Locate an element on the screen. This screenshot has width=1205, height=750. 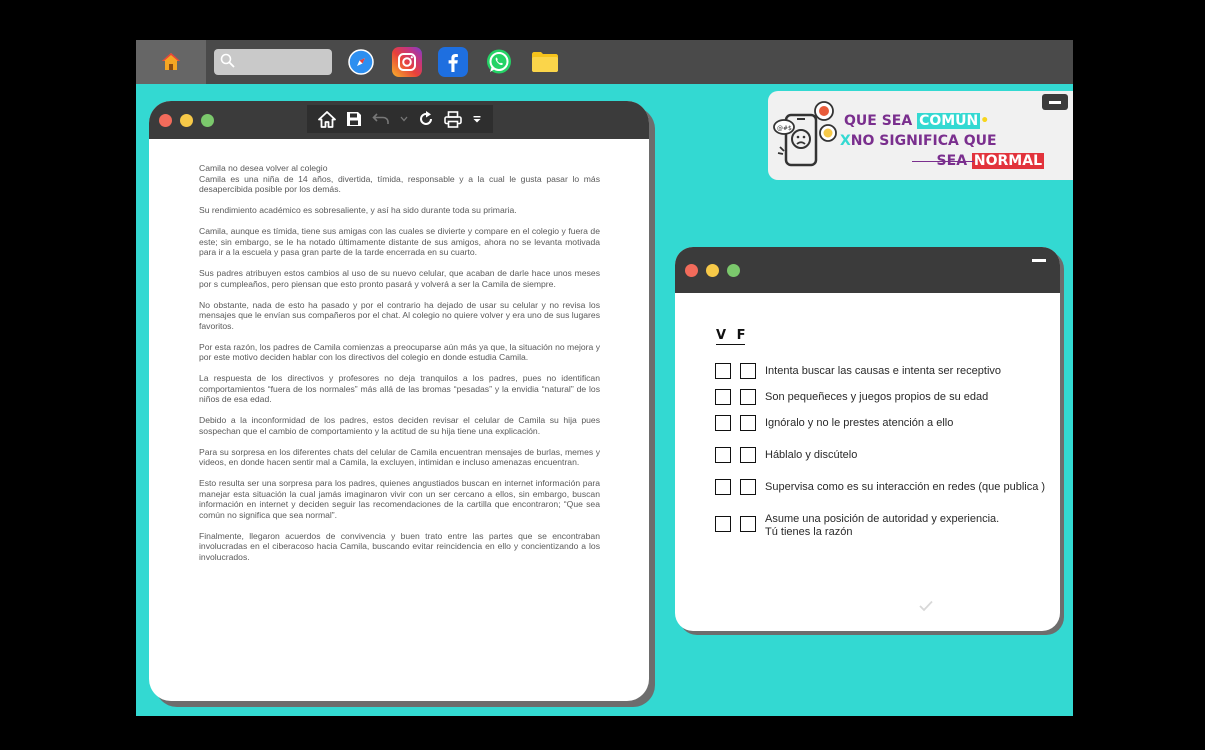
instagram-icon is located at coordinates (407, 62).